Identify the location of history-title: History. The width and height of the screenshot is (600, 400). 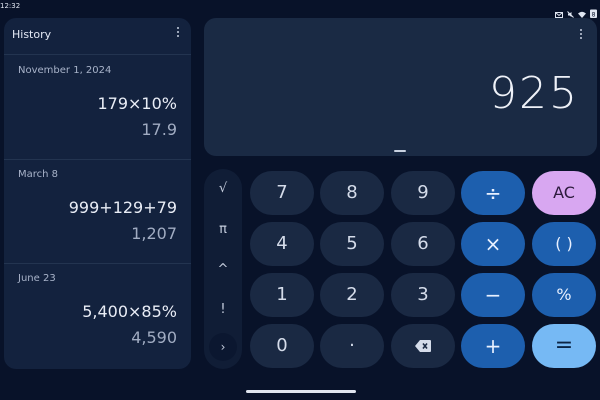
(32, 34).